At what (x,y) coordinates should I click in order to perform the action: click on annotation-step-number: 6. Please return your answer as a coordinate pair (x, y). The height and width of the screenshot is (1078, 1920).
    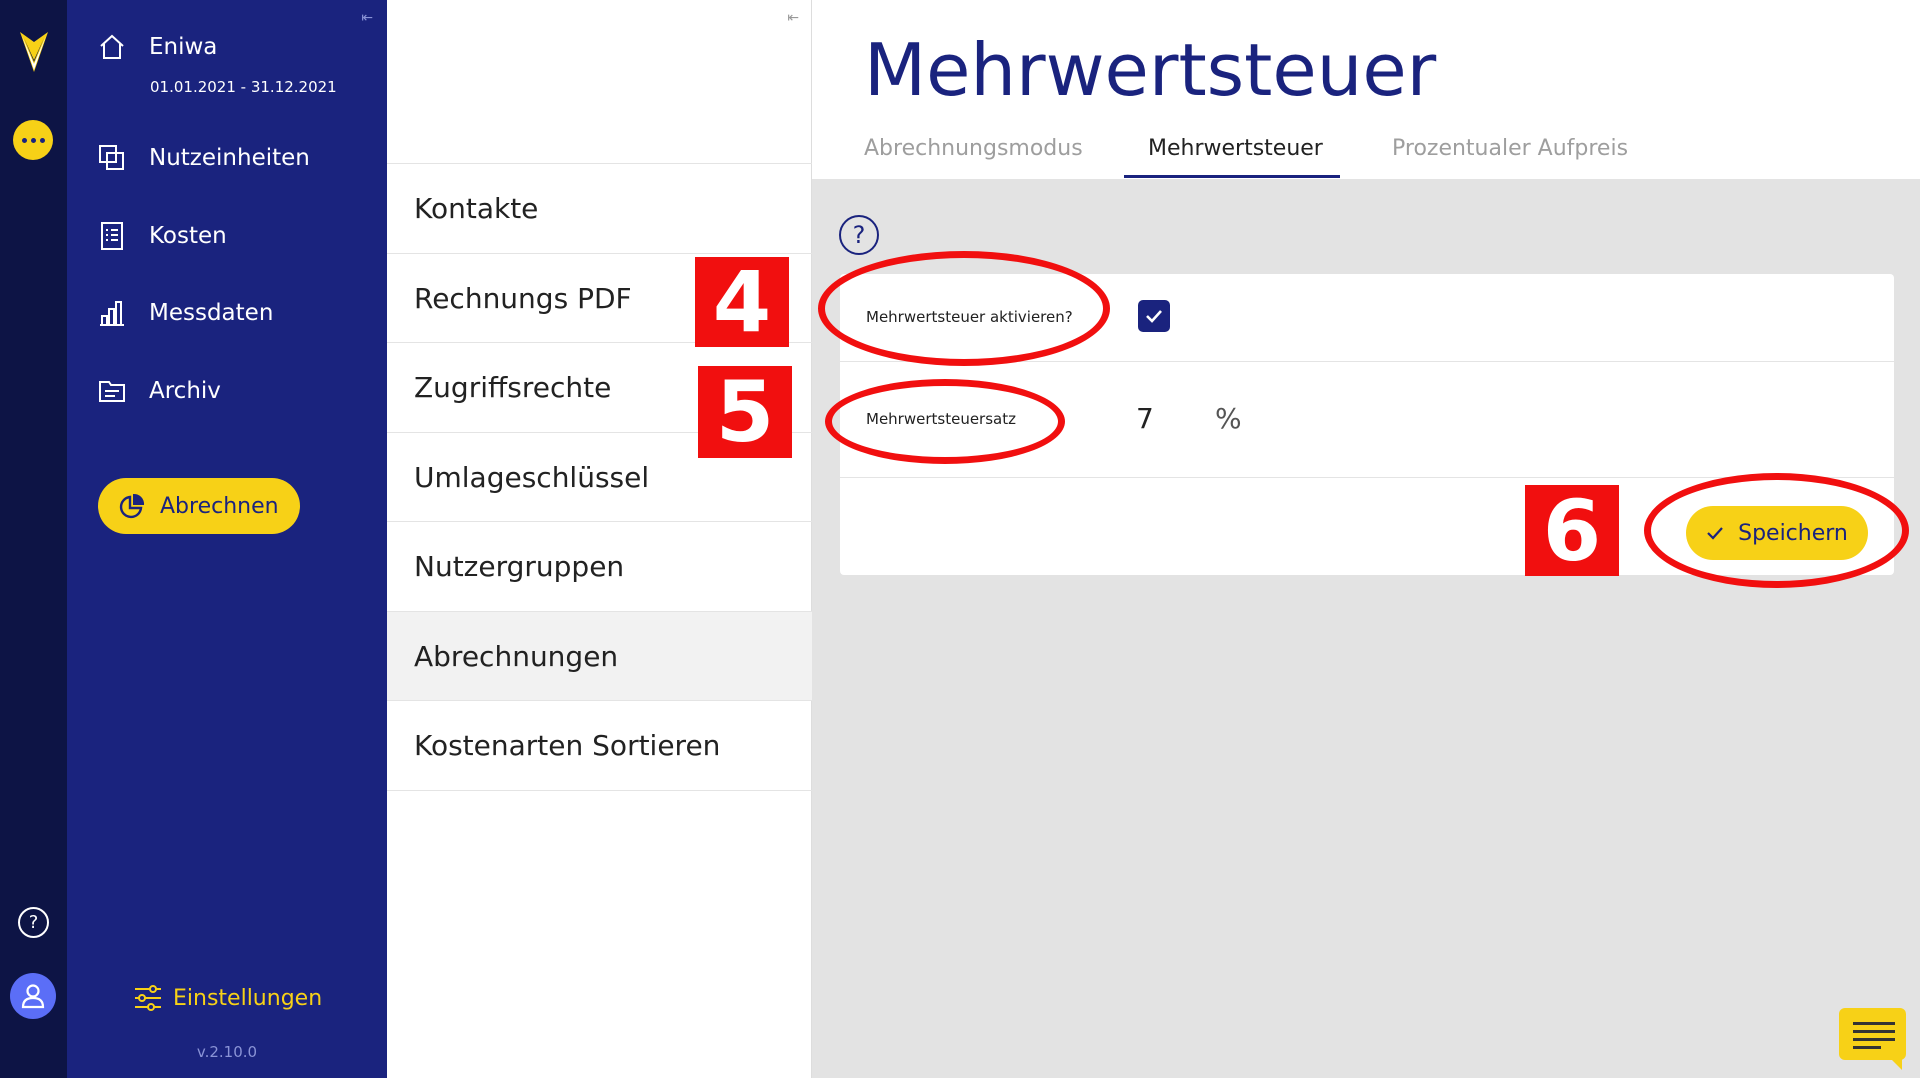
    Looking at the image, I should click on (1572, 531).